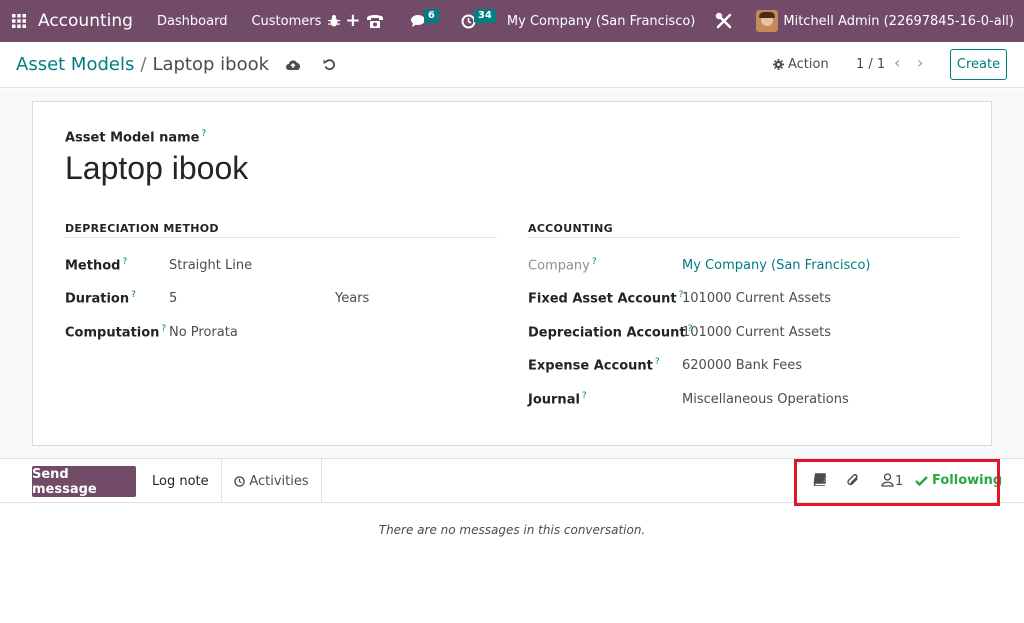 The height and width of the screenshot is (623, 1024). What do you see at coordinates (562, 265) in the screenshot?
I see `company-label: Company?` at bounding box center [562, 265].